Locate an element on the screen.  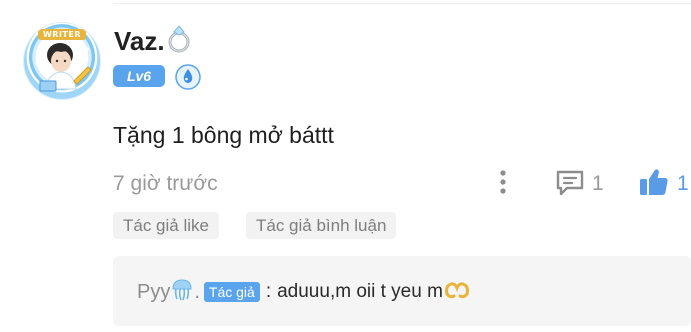
username: Vaz. is located at coordinates (139, 41).